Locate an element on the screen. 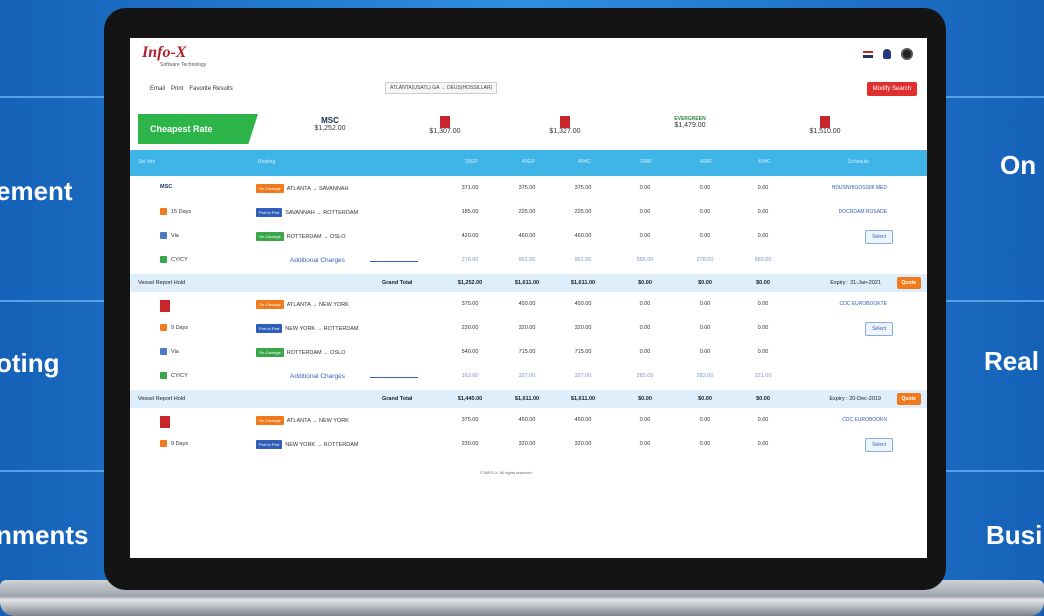 The width and height of the screenshot is (1044, 616). leg-route: SAVANNAH → ROTTERDAM is located at coordinates (322, 212).